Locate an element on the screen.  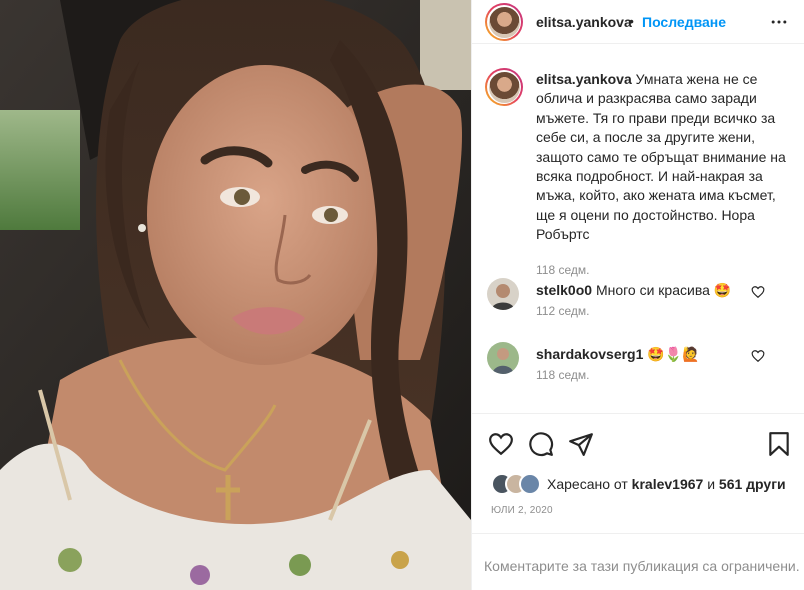
likes-others-link: 561 други is located at coordinates (752, 484).